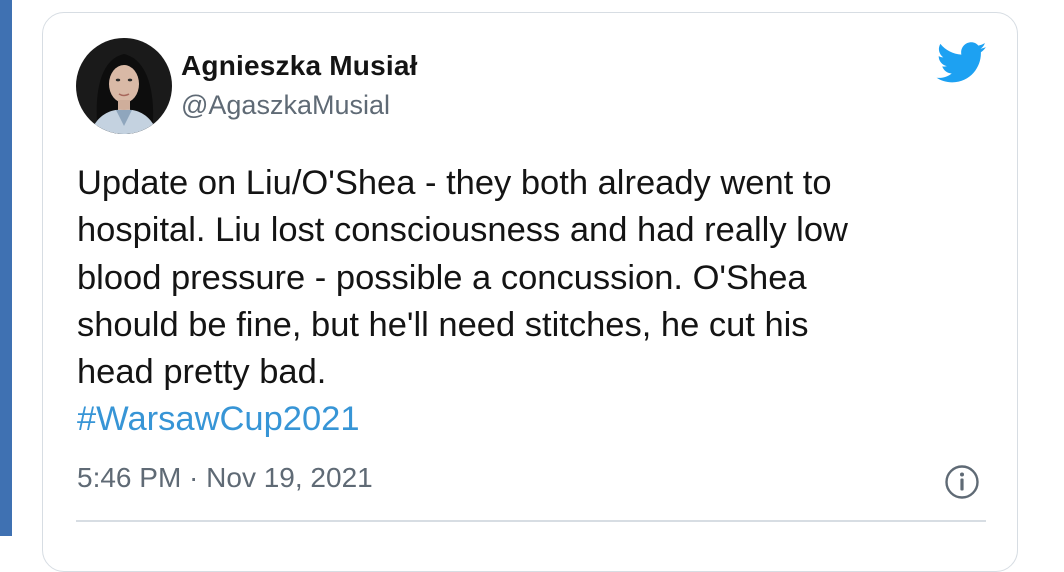 Image resolution: width=1064 pixels, height=572 pixels. Describe the element at coordinates (285, 105) in the screenshot. I see `author-handle: @AgaszkaMusial` at that location.